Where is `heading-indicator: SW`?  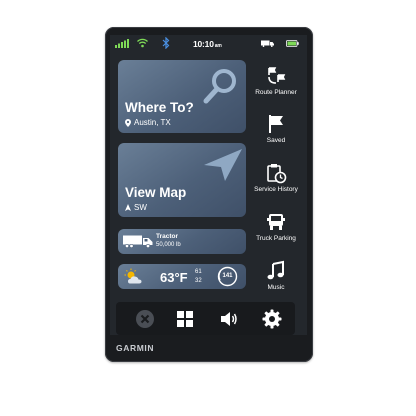 heading-indicator: SW is located at coordinates (136, 207).